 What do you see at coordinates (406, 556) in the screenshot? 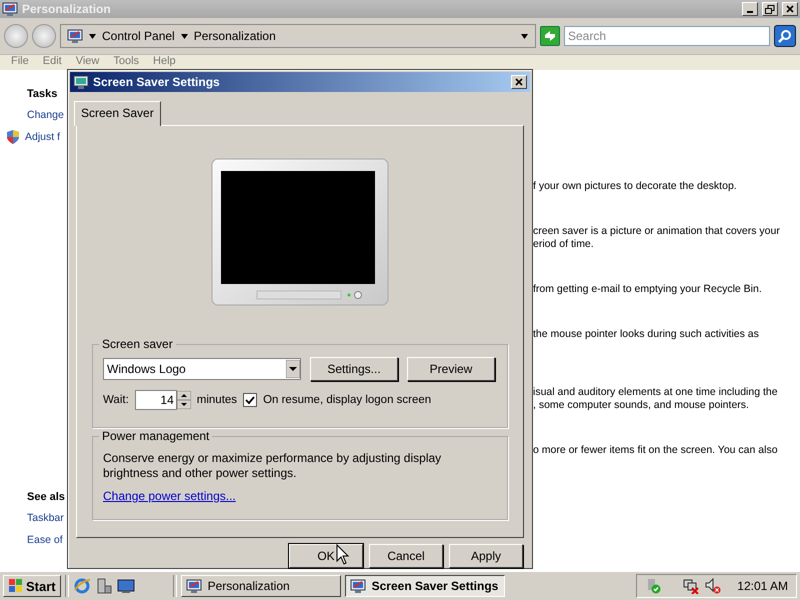
I see `dialog-button: Cancel` at bounding box center [406, 556].